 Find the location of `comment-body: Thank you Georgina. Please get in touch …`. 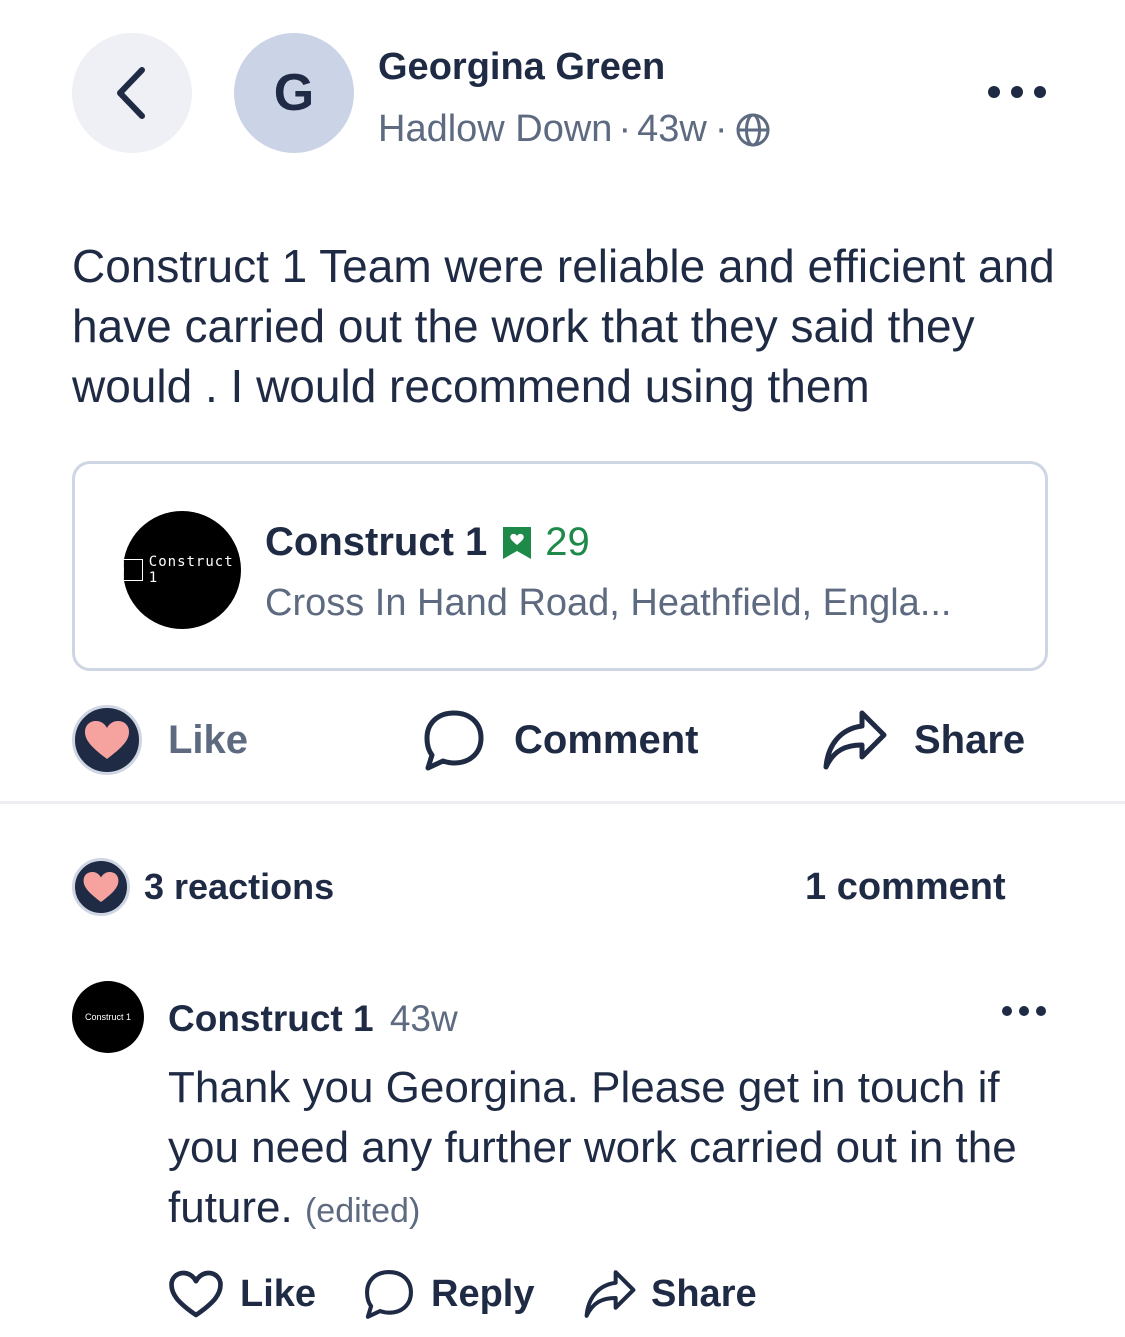

comment-body: Thank you Georgina. Please get in touch … is located at coordinates (618, 1149).